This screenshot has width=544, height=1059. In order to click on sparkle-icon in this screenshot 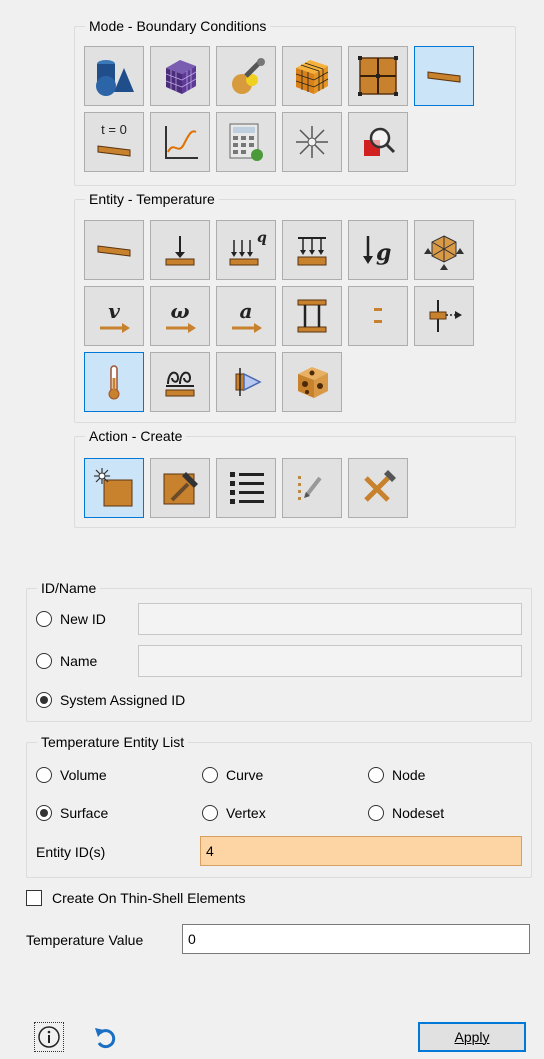, I will do `click(312, 142)`.